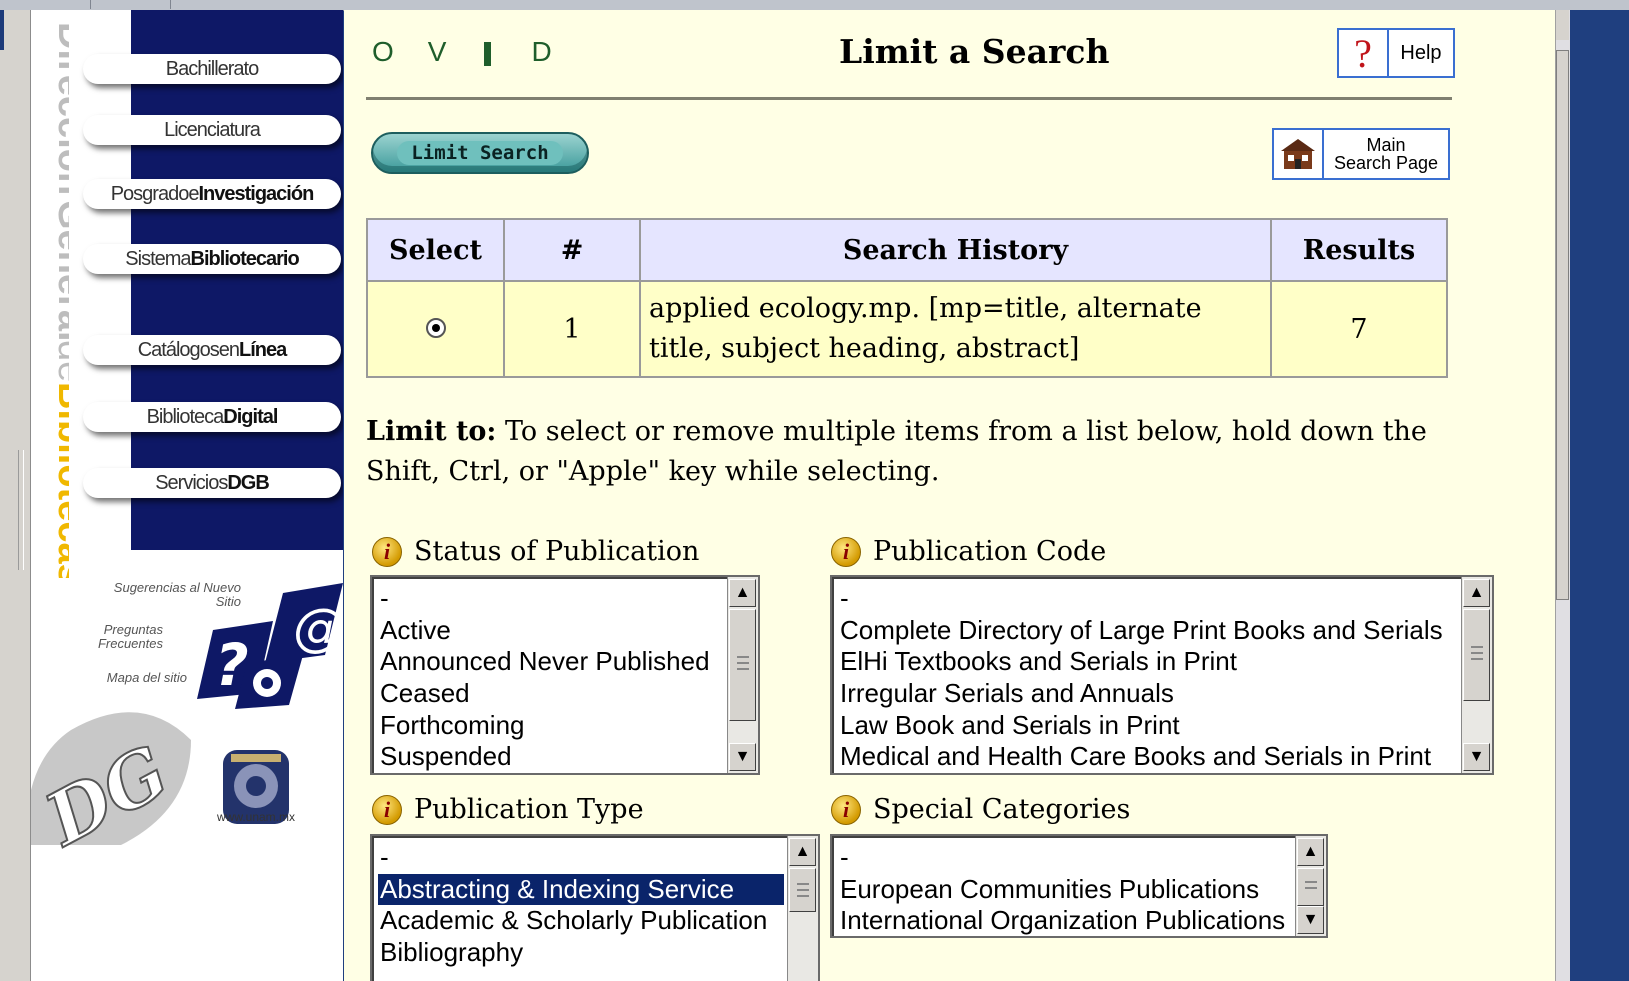 The width and height of the screenshot is (1629, 981). Describe the element at coordinates (557, 551) in the screenshot. I see `status-label-text: Status of Publication` at that location.